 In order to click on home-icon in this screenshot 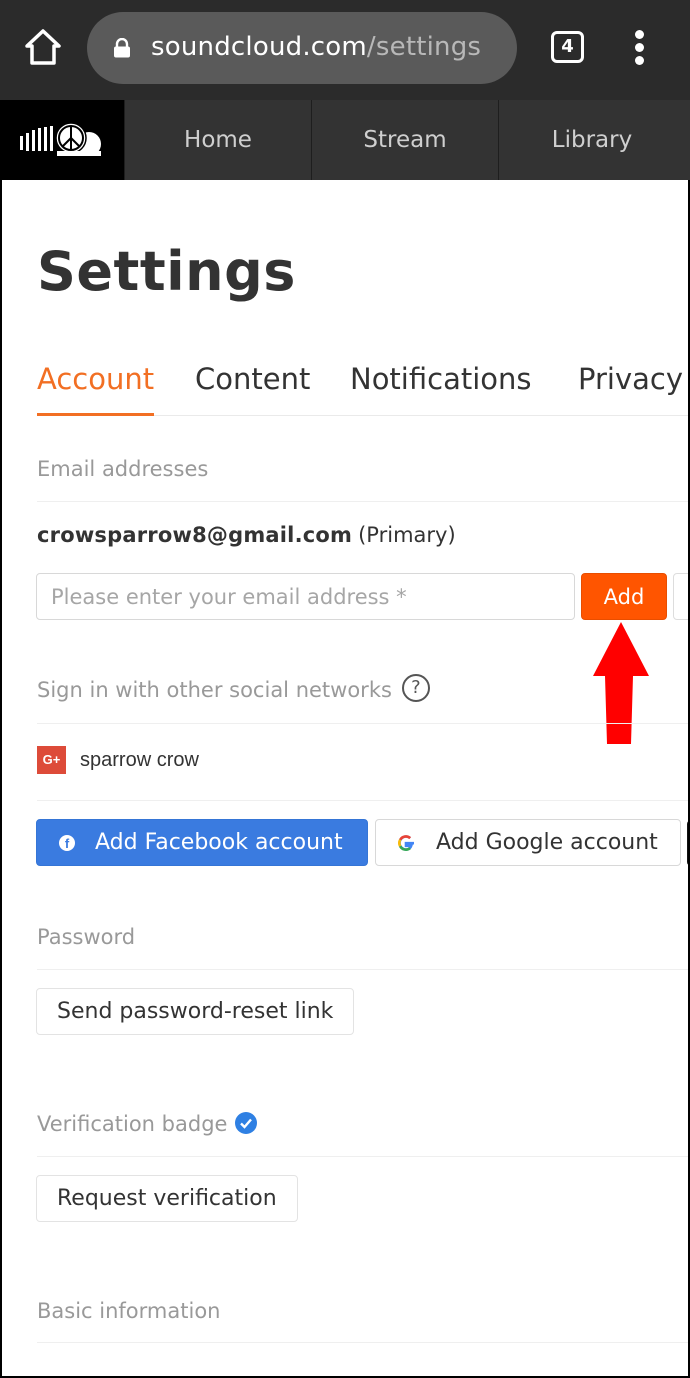, I will do `click(43, 47)`.